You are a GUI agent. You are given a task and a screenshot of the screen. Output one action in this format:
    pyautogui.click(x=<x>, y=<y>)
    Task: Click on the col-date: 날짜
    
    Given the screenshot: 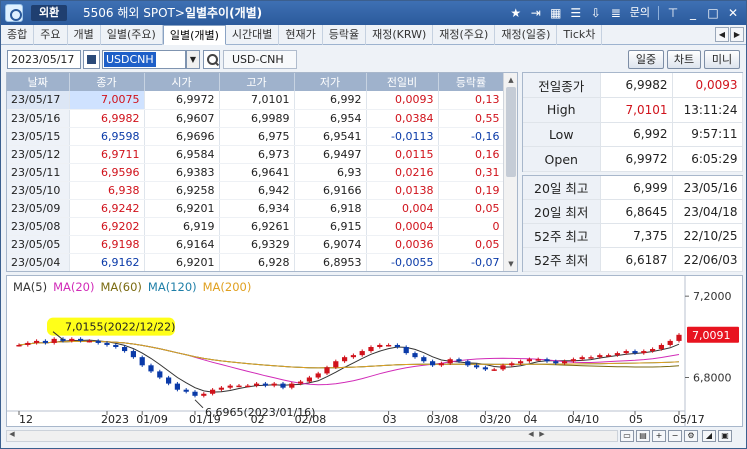 What is the action you would take?
    pyautogui.click(x=38, y=82)
    